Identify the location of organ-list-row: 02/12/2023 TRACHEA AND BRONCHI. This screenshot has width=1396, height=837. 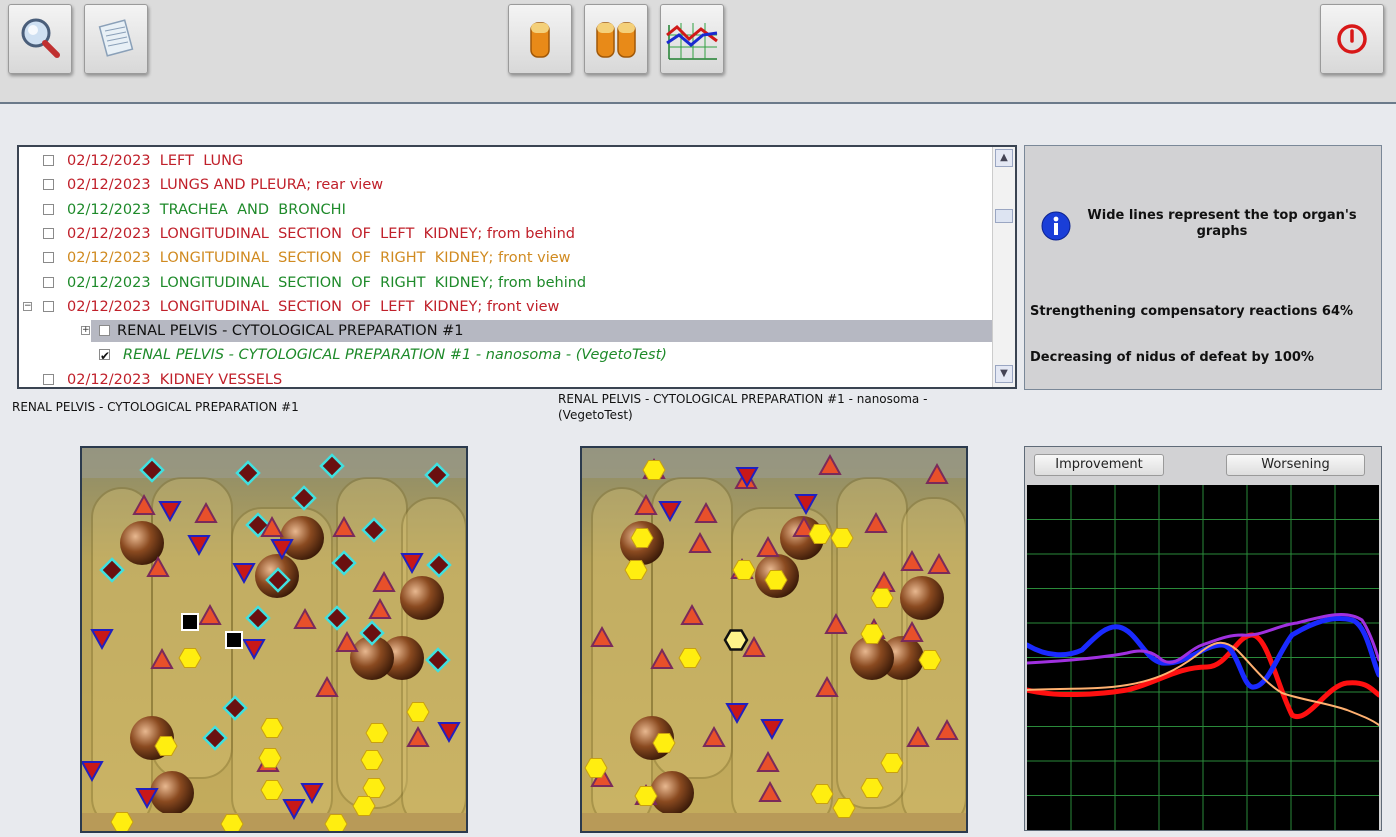
(506, 210).